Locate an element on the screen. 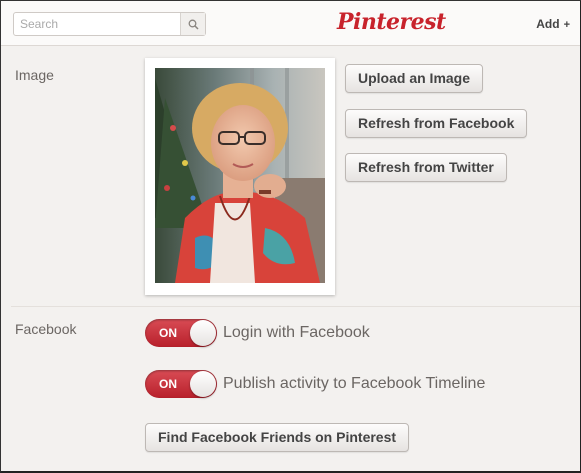 The height and width of the screenshot is (473, 581). facebook-section-label: Facebook is located at coordinates (46, 329).